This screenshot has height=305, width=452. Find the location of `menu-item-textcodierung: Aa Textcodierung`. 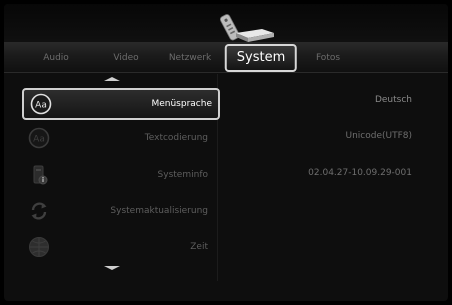

menu-item-textcodierung: Aa Textcodierung is located at coordinates (119, 138).